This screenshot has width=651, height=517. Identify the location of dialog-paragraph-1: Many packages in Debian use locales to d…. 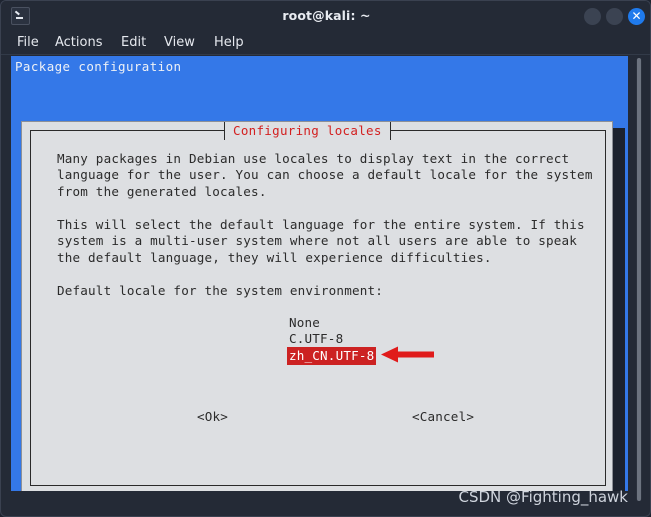
(325, 175).